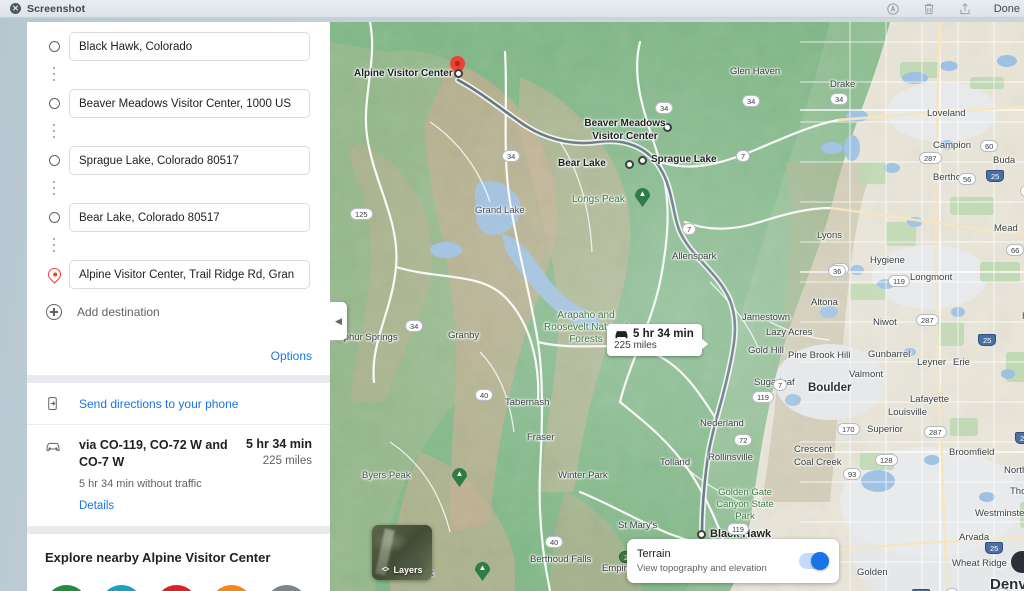 The width and height of the screenshot is (1024, 591). I want to click on map-city-label: Nederland, so click(722, 423).